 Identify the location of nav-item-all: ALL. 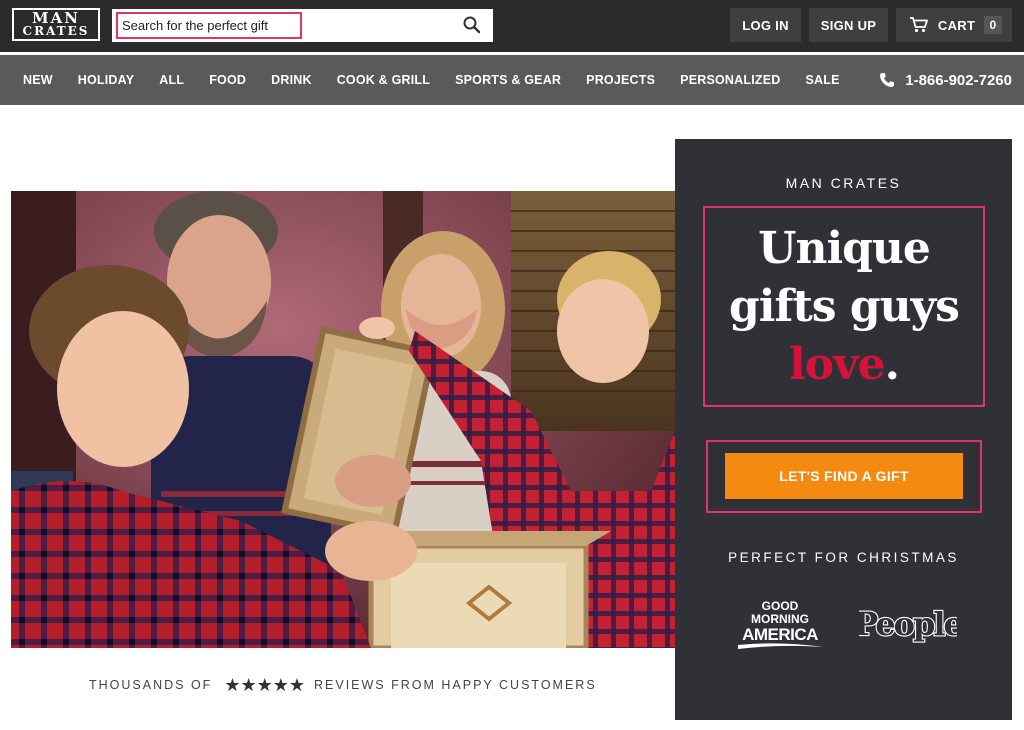
(171, 80).